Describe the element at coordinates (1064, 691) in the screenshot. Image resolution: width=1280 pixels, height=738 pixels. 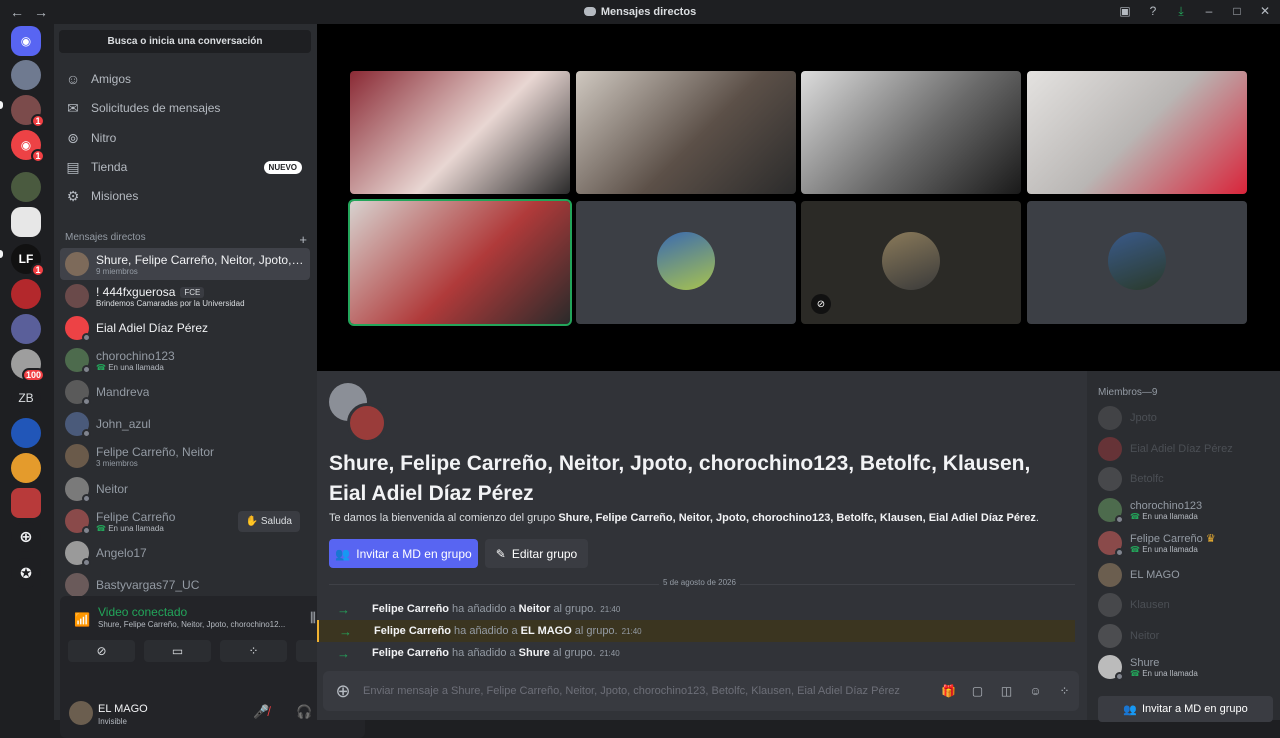
I see `apps-icon: ⁘` at that location.